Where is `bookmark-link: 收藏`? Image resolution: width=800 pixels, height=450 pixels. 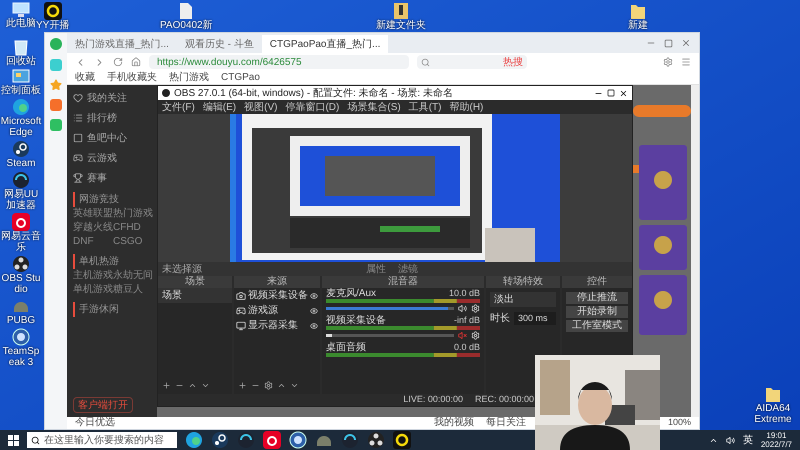 bookmark-link: 收藏 is located at coordinates (85, 77).